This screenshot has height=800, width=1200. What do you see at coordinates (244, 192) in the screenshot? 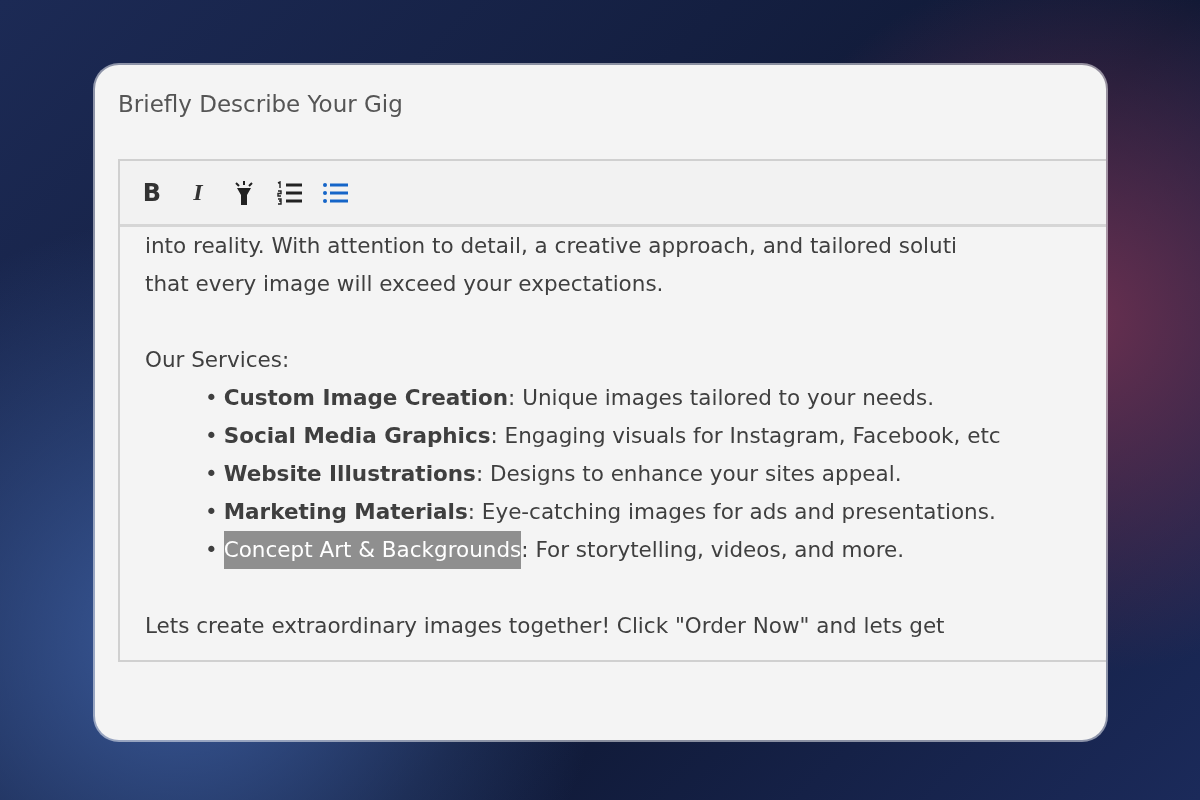
I see `flashlight-icon` at bounding box center [244, 192].